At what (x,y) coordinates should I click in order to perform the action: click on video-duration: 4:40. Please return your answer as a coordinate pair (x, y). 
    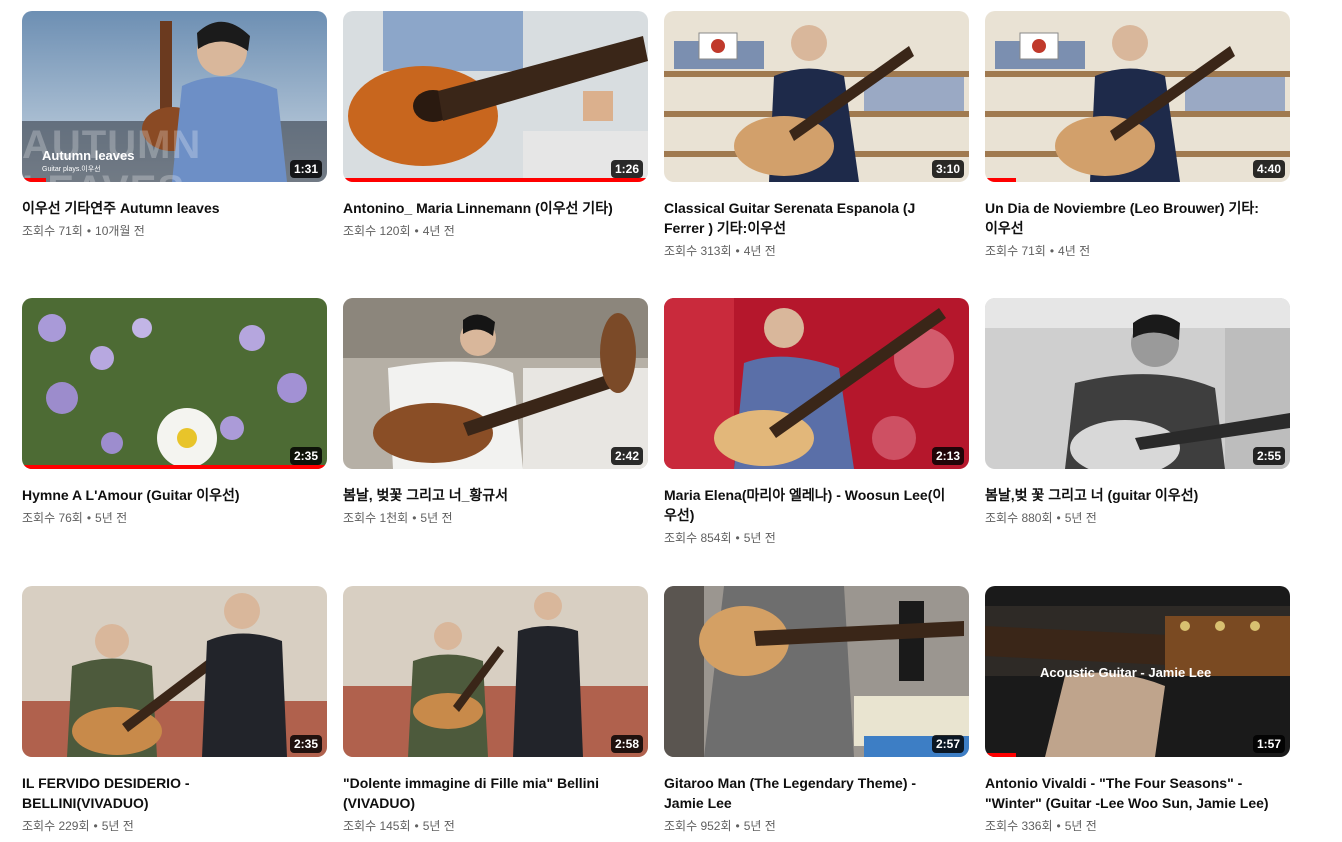
    Looking at the image, I should click on (1268, 169).